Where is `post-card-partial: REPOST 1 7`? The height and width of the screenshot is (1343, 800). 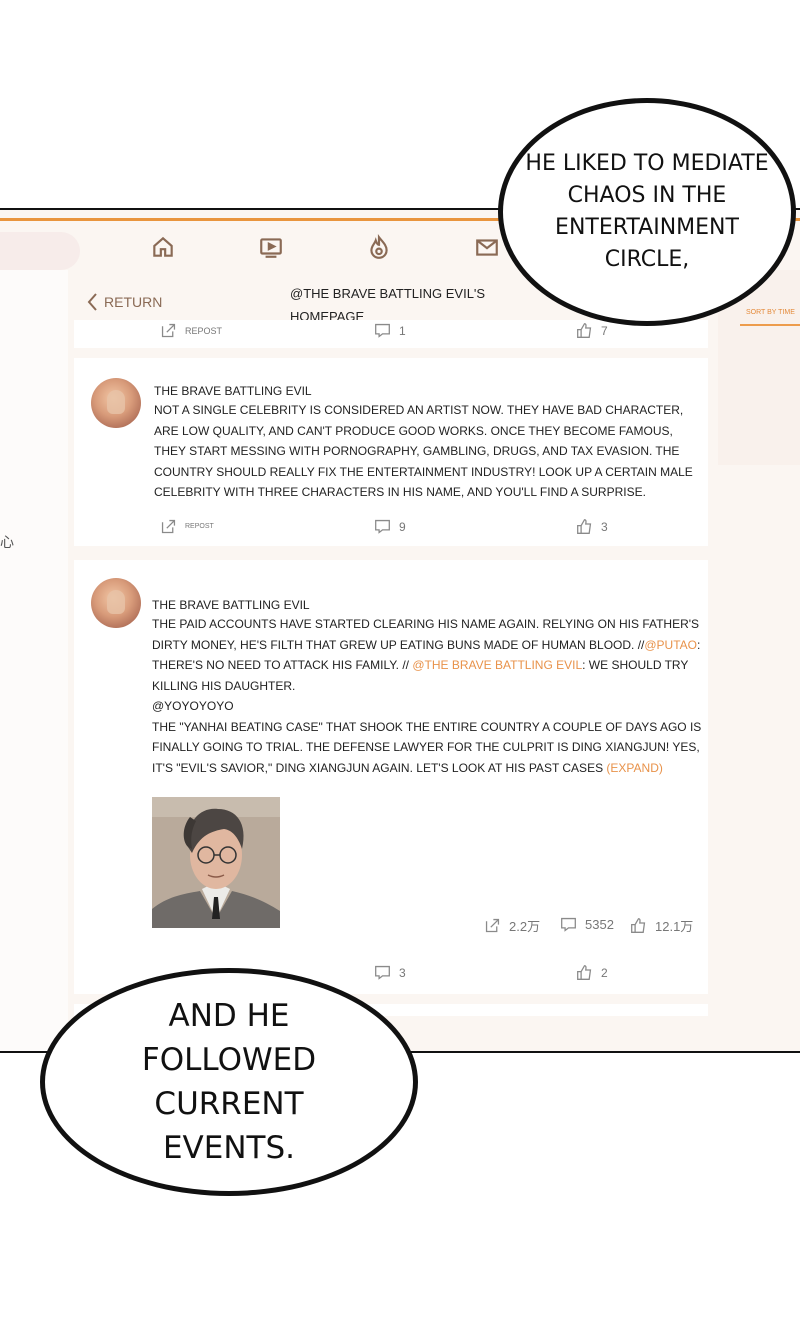 post-card-partial: REPOST 1 7 is located at coordinates (391, 334).